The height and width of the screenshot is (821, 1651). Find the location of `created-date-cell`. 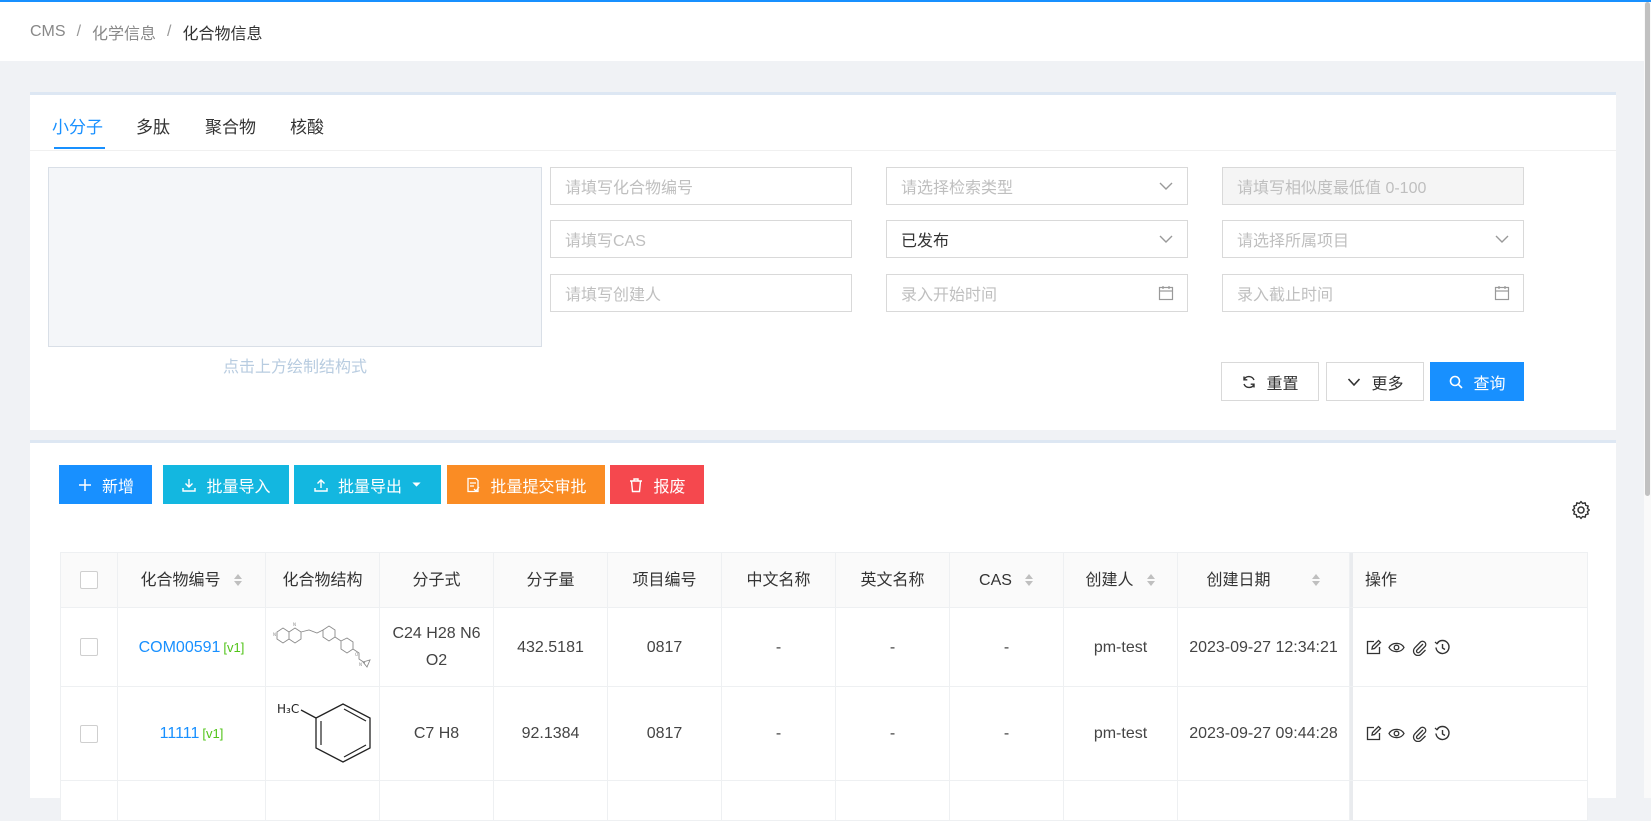

created-date-cell is located at coordinates (1264, 800).